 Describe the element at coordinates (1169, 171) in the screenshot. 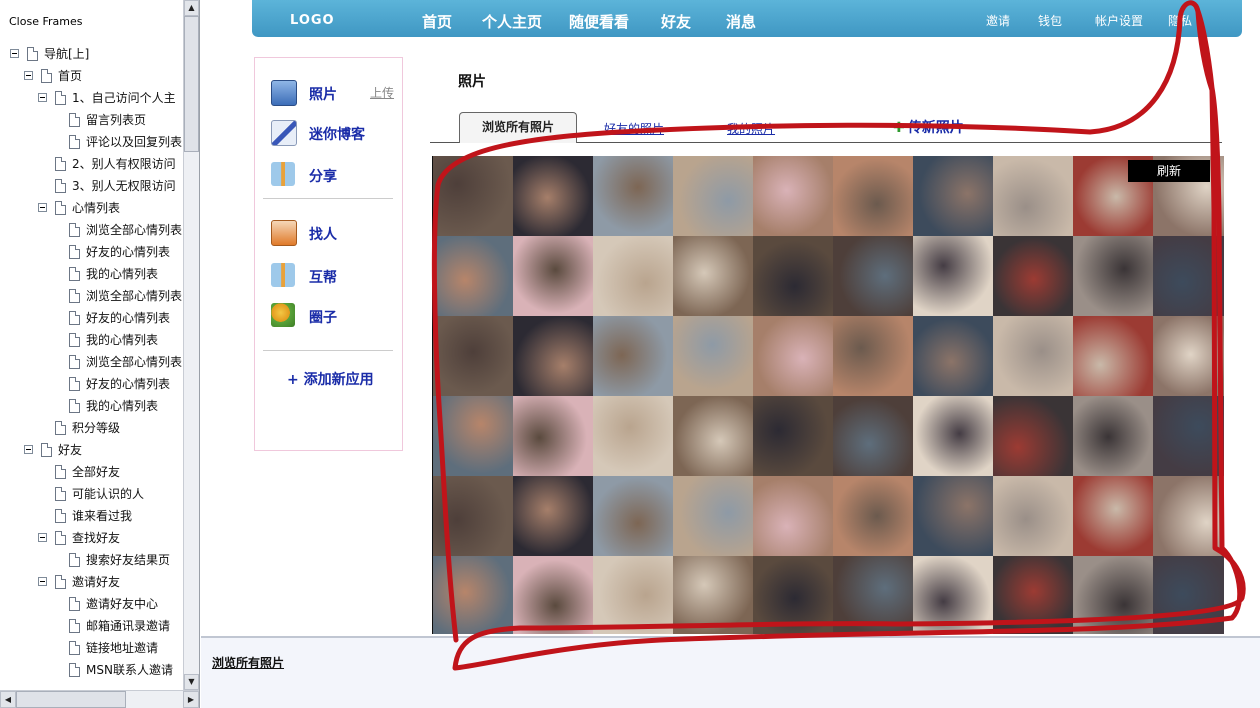

I see `refresh-button: 刷新` at that location.